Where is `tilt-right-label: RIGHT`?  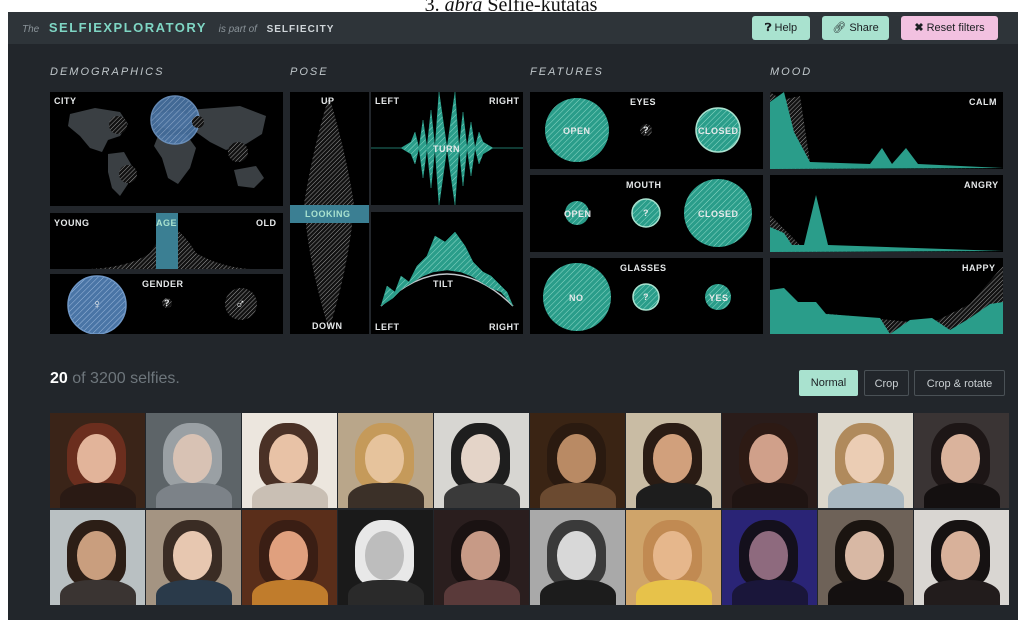 tilt-right-label: RIGHT is located at coordinates (504, 327).